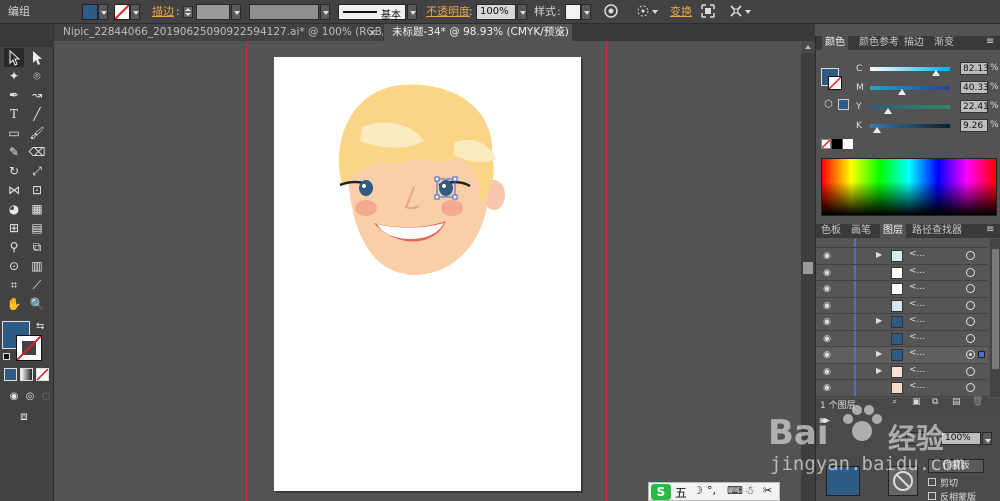 This screenshot has width=1000, height=501. What do you see at coordinates (893, 231) in the screenshot?
I see `tab-layers: 图层` at bounding box center [893, 231].